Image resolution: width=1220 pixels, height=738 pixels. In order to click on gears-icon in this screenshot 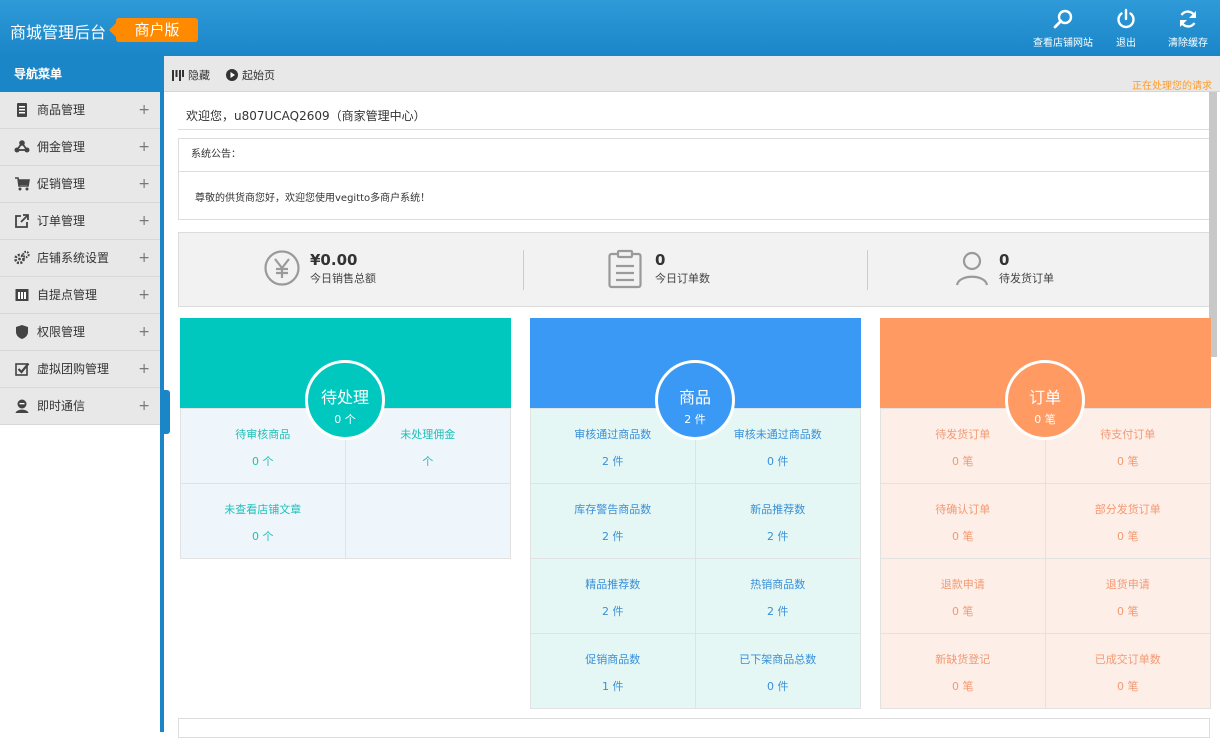, I will do `click(22, 257)`.